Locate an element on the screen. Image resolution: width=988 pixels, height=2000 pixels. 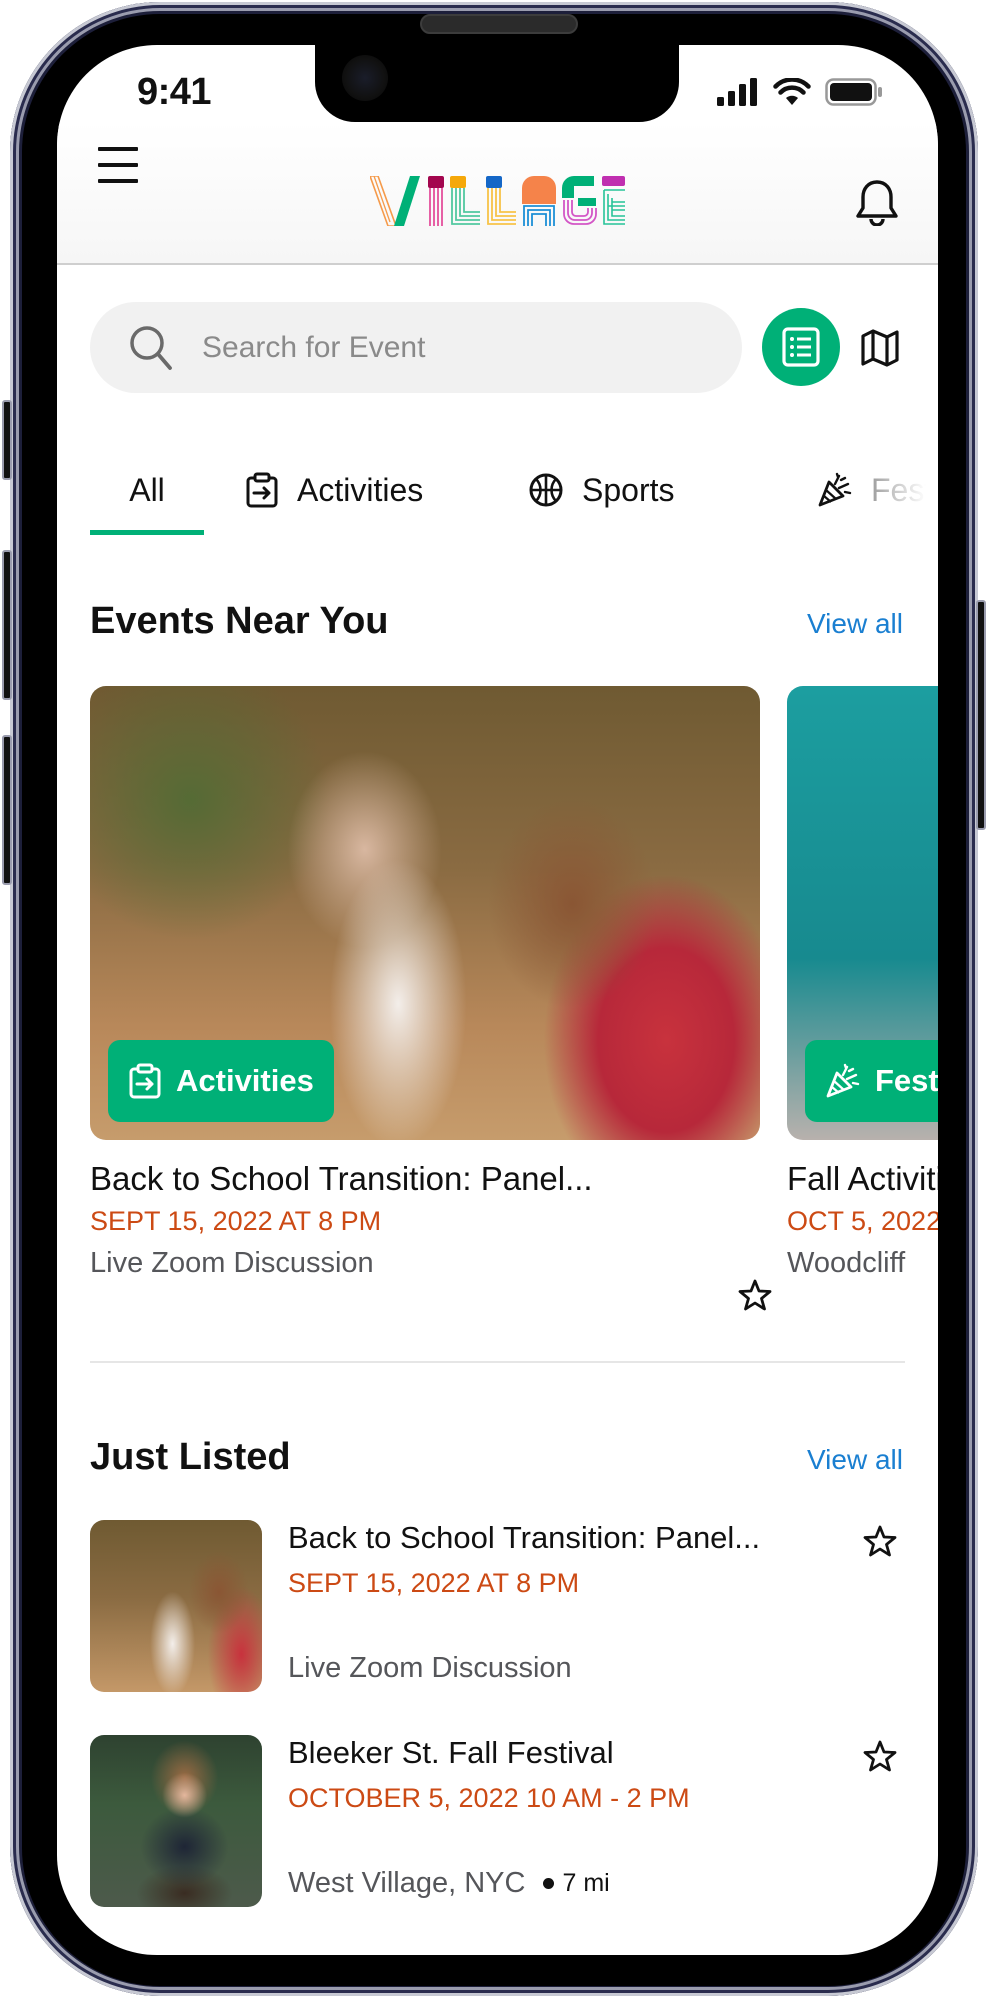
search-icon is located at coordinates (151, 348).